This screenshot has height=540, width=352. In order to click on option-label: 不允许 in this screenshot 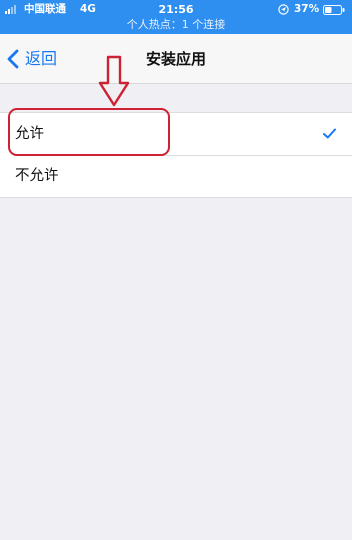, I will do `click(37, 176)`.